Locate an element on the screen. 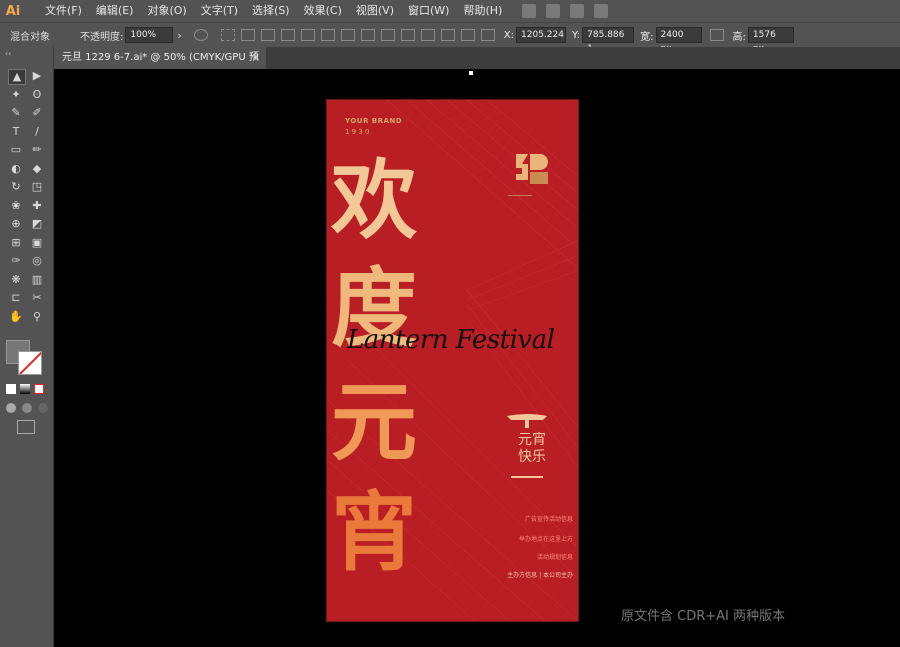 This screenshot has width=900, height=647. info-line-3: 活动规划信息 is located at coordinates (554, 557).